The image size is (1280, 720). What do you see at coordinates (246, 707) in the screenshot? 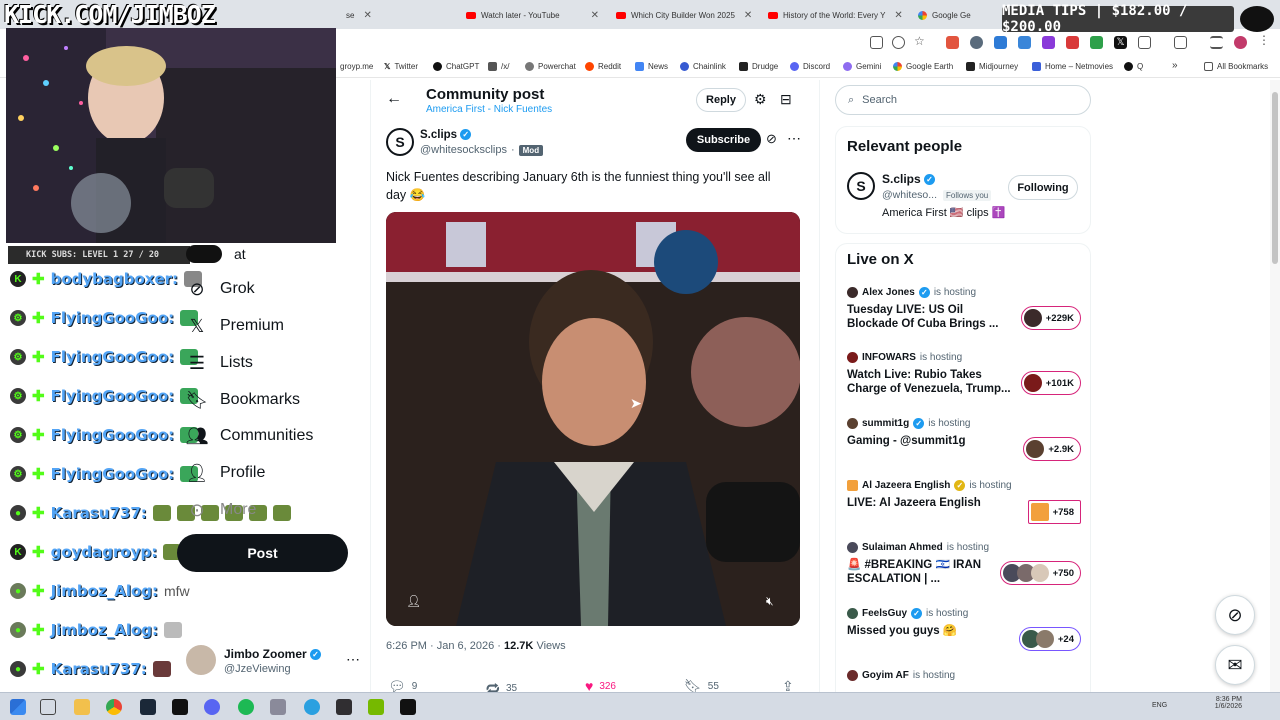
I see `spotify-icon` at bounding box center [246, 707].